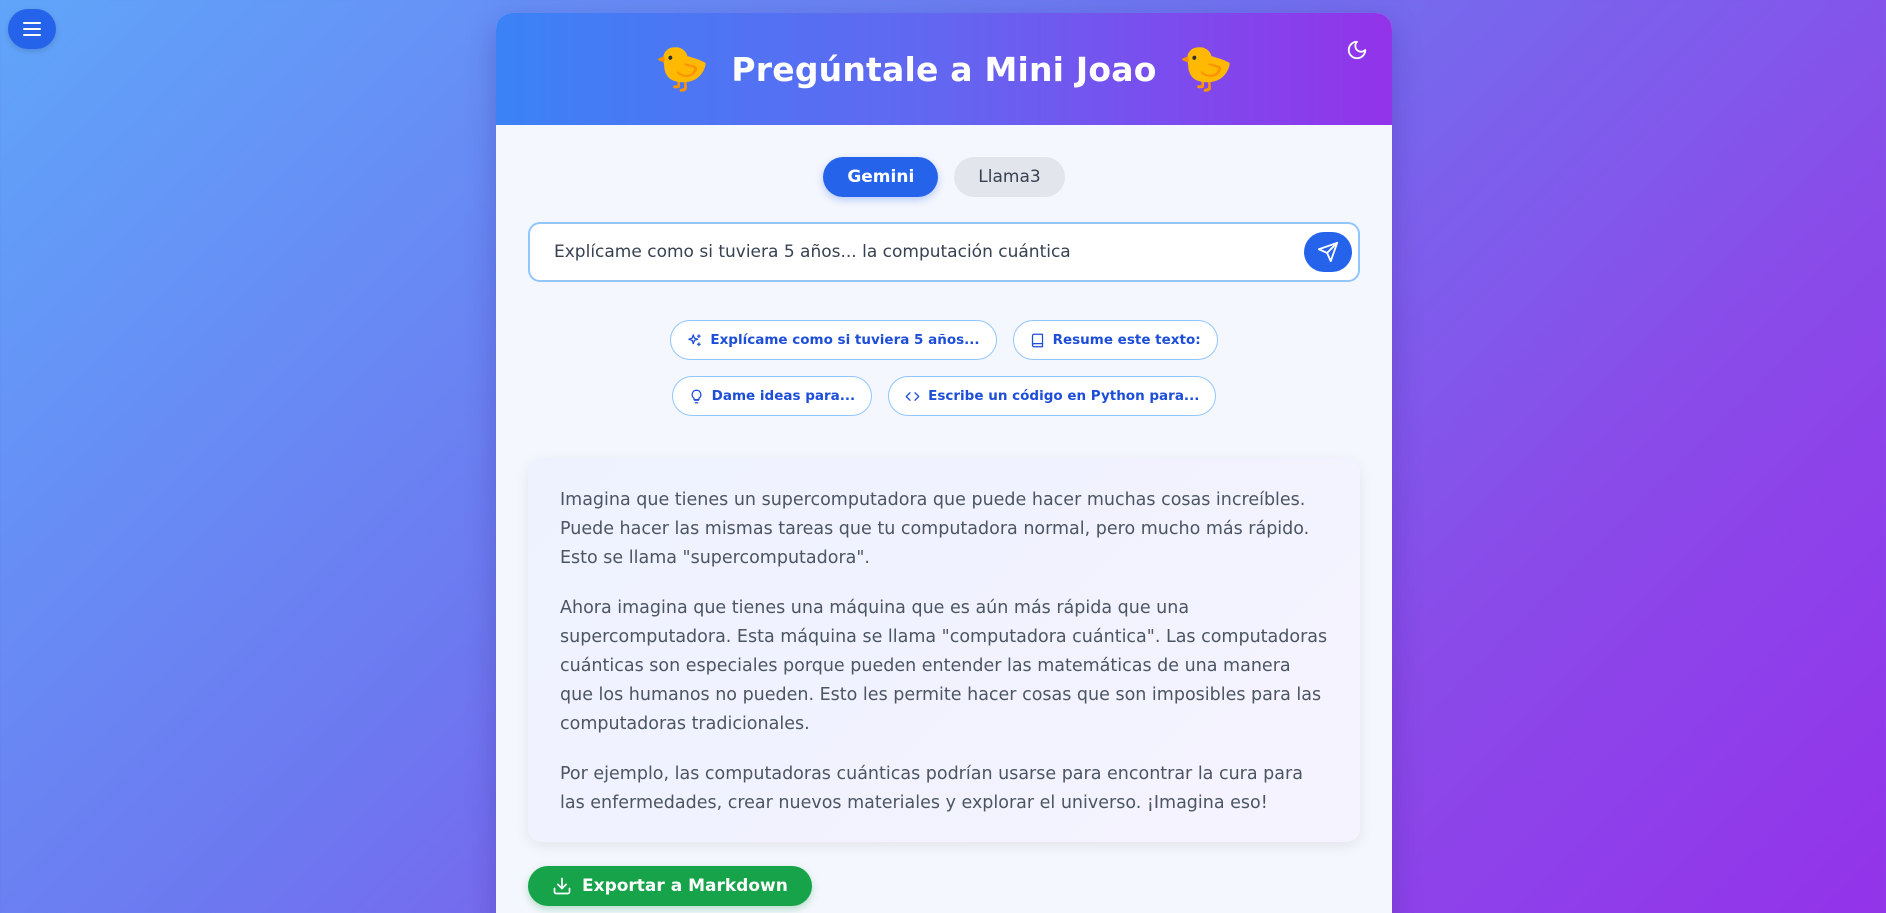  I want to click on theme-toggle-button, so click(1357, 50).